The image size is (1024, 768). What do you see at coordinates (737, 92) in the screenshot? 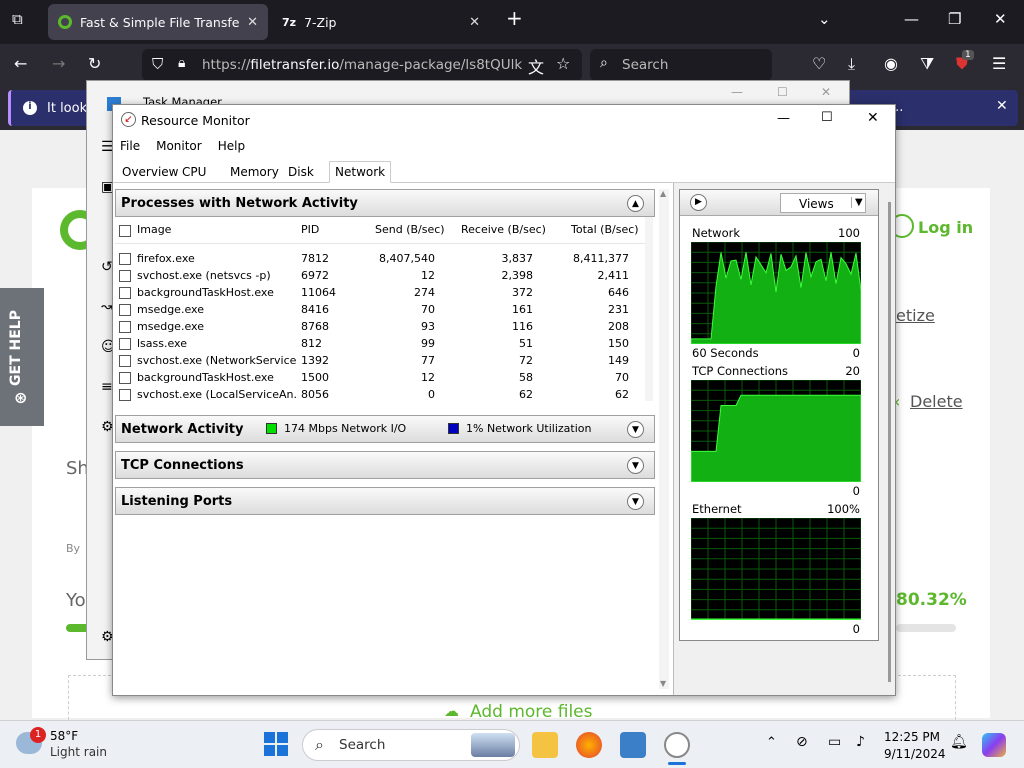
I see `tm-minimize-icon: —` at bounding box center [737, 92].